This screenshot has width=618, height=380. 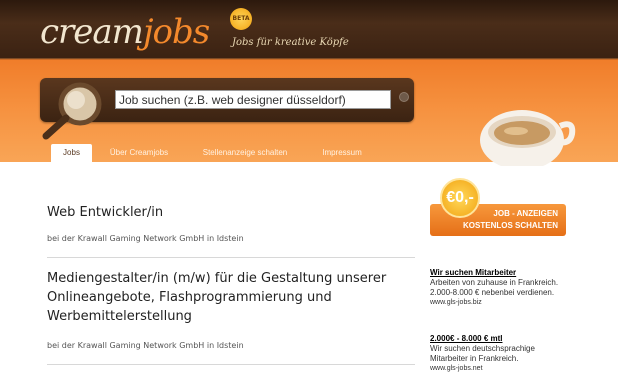 I want to click on ad-url: www.gls-jobs.biz, so click(x=505, y=303).